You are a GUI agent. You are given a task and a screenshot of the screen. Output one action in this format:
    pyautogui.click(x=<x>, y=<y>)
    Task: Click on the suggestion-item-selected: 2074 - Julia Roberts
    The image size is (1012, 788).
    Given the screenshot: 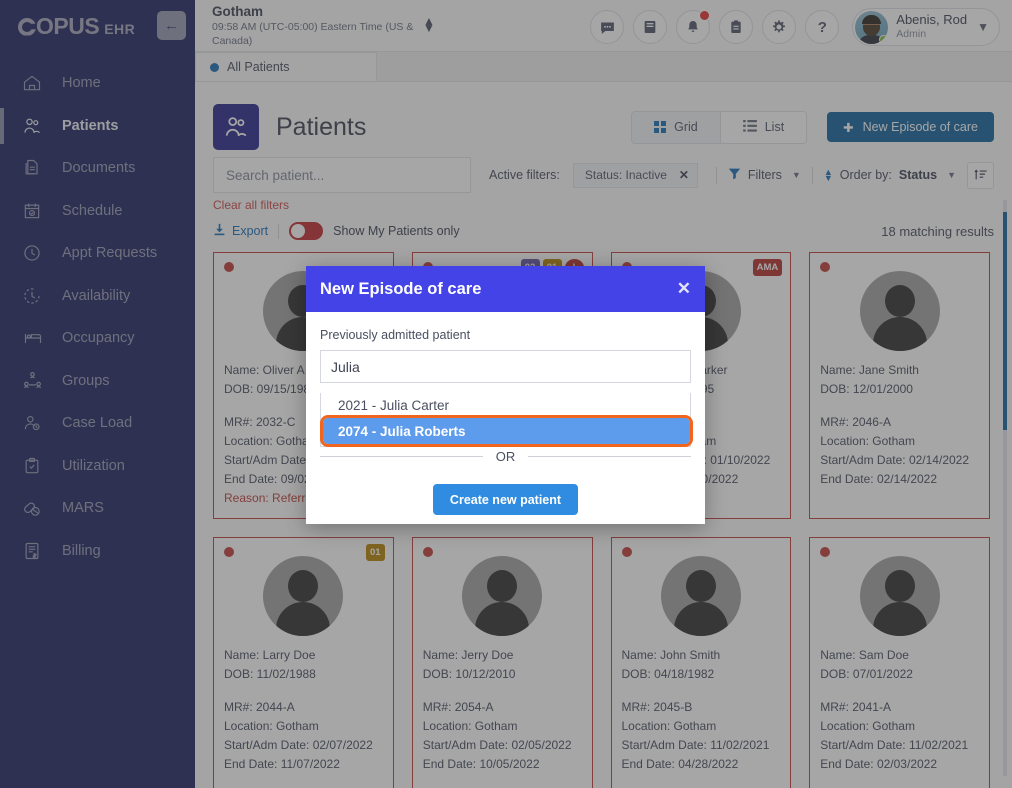 What is the action you would take?
    pyautogui.click(x=506, y=431)
    